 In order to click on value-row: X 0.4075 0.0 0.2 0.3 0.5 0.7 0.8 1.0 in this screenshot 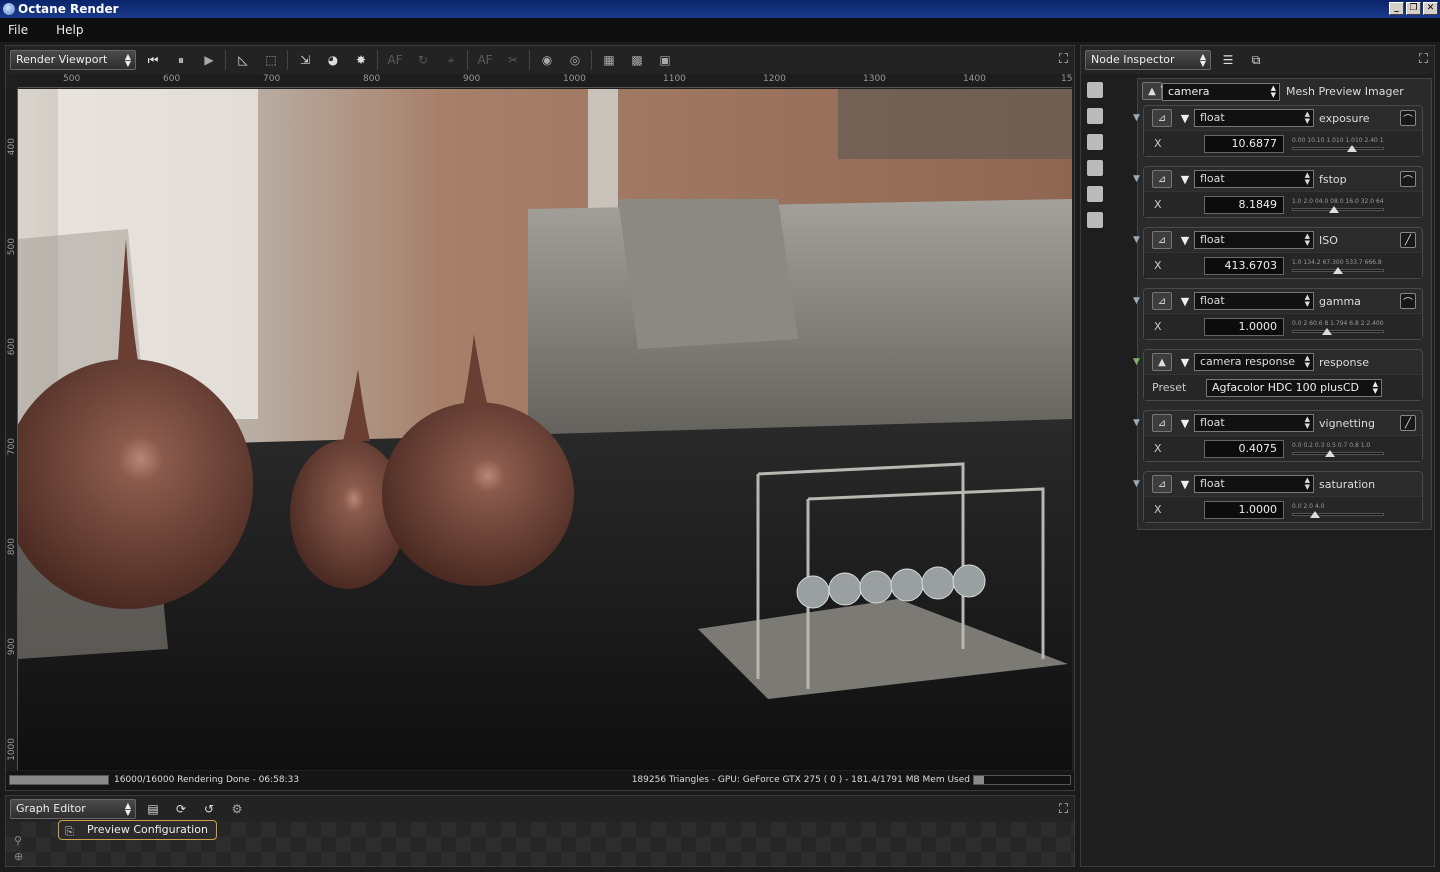, I will do `click(1283, 448)`.